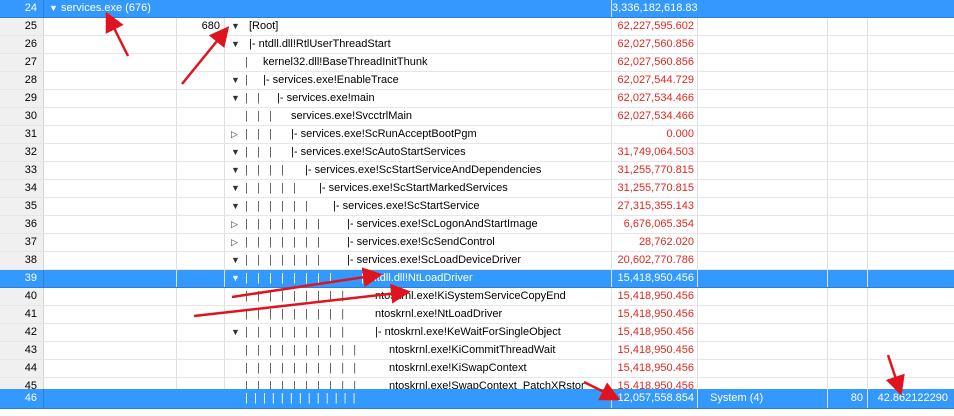 The image size is (954, 416). I want to click on row-number: 26, so click(22, 44).